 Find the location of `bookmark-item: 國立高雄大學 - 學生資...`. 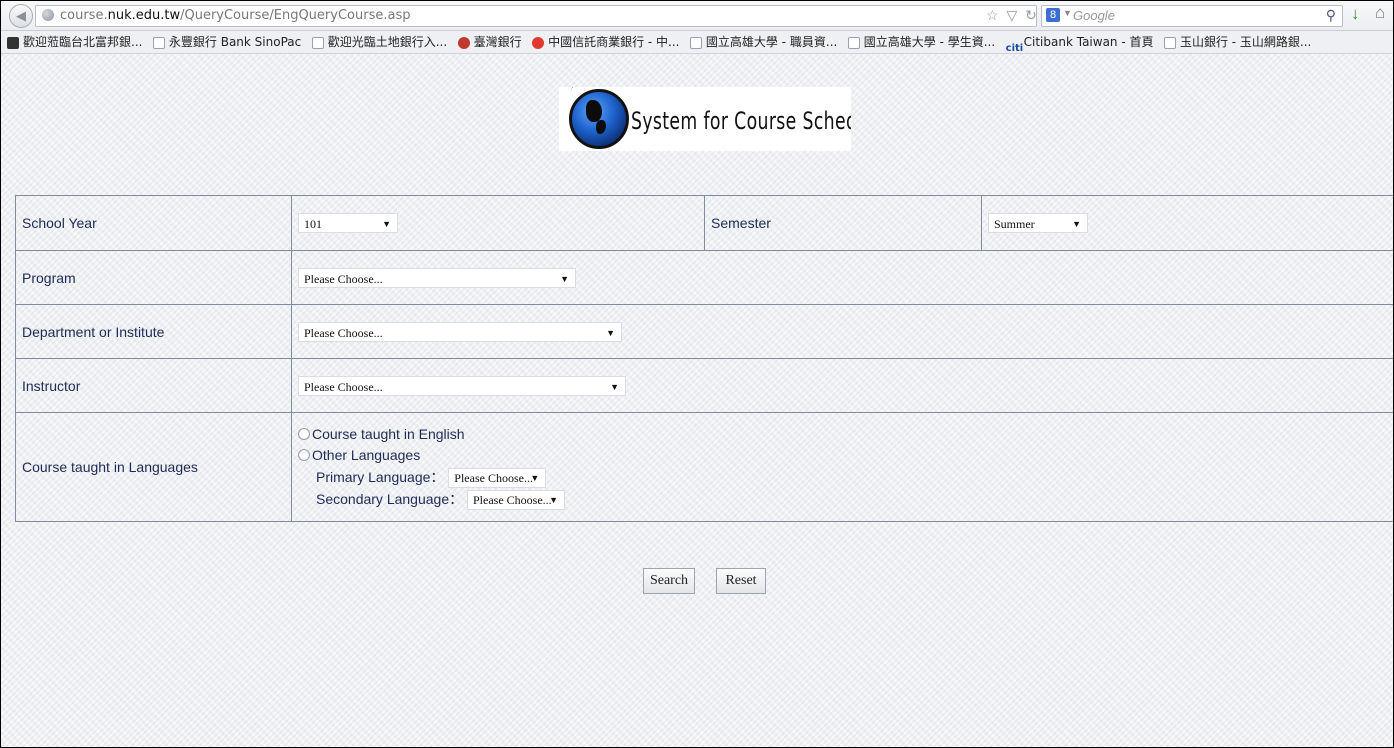

bookmark-item: 國立高雄大學 - 學生資... is located at coordinates (921, 42).